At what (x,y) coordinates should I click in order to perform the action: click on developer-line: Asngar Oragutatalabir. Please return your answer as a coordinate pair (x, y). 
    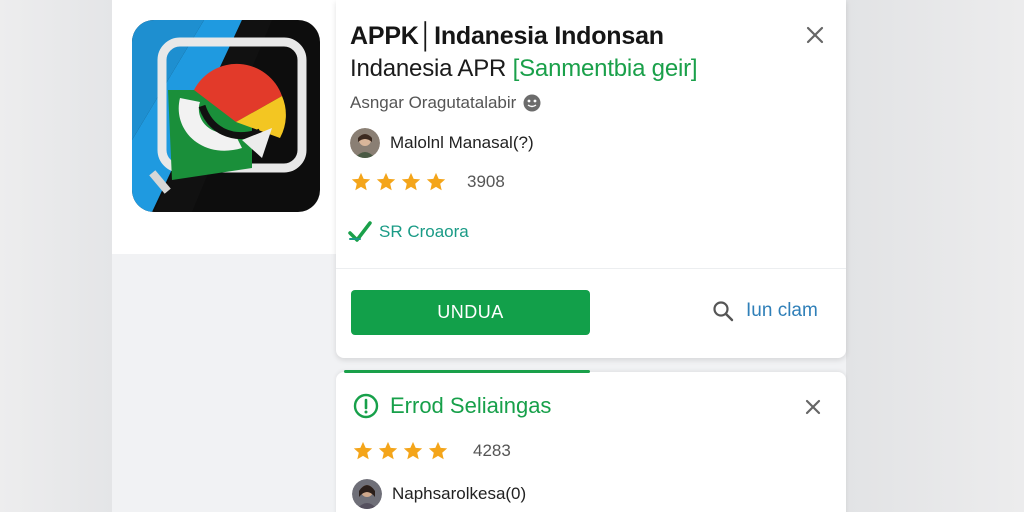
    Looking at the image, I should click on (446, 103).